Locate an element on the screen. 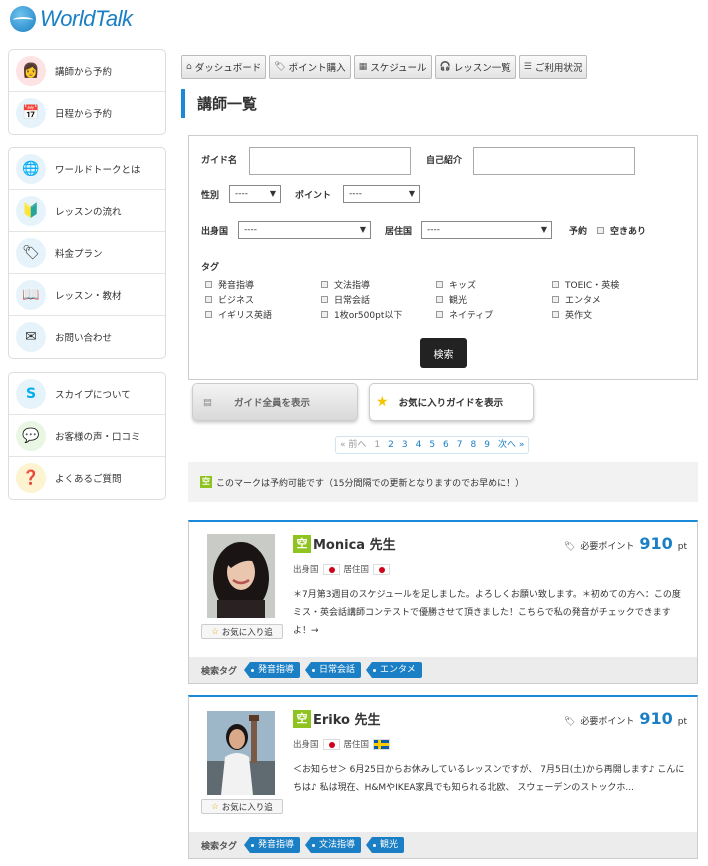 Image resolution: width=708 pixels, height=866 pixels. sidebar-item-pricing: 🏷 料金プラン is located at coordinates (87, 253).